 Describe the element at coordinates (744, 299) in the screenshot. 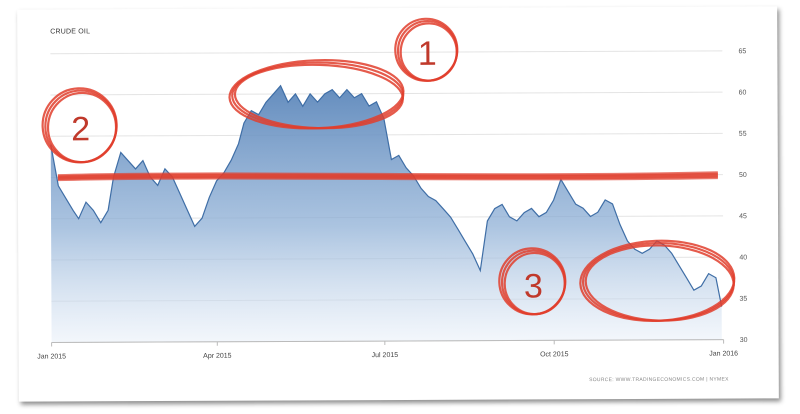

I see `y-tick-label: 35` at that location.